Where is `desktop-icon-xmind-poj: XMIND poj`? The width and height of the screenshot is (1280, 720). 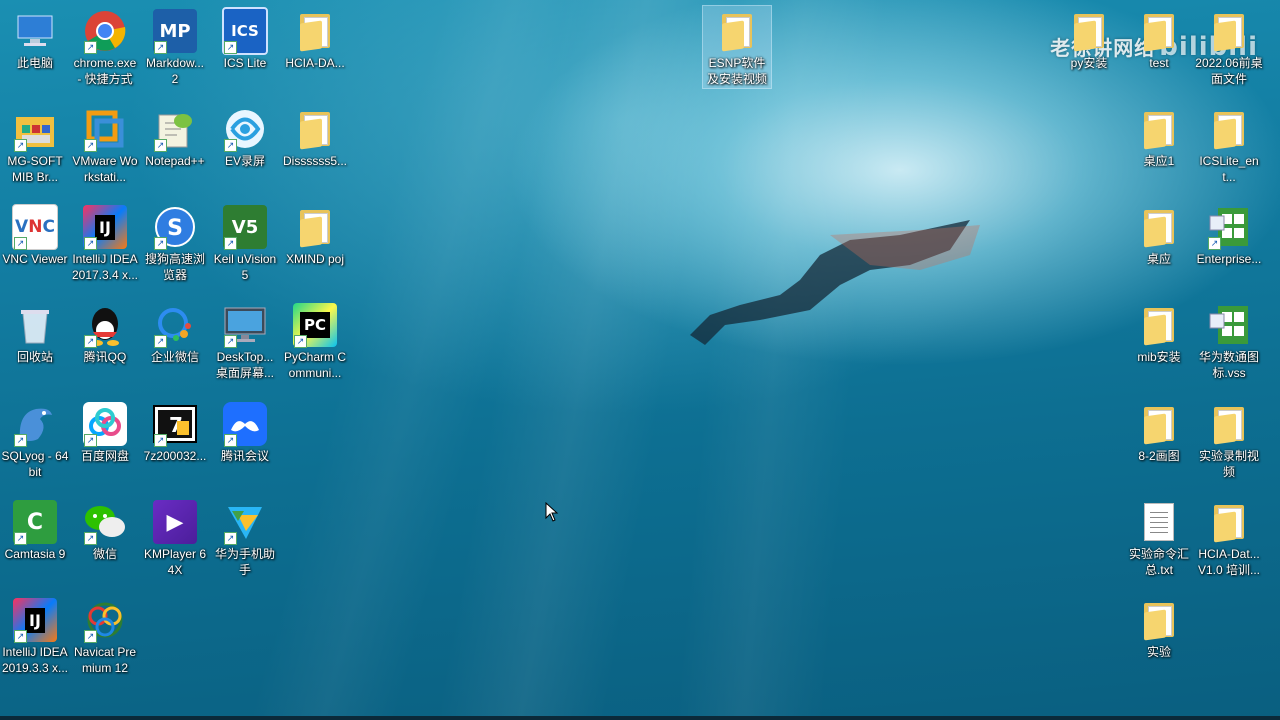
desktop-icon-xmind-poj: XMIND poj is located at coordinates (315, 234).